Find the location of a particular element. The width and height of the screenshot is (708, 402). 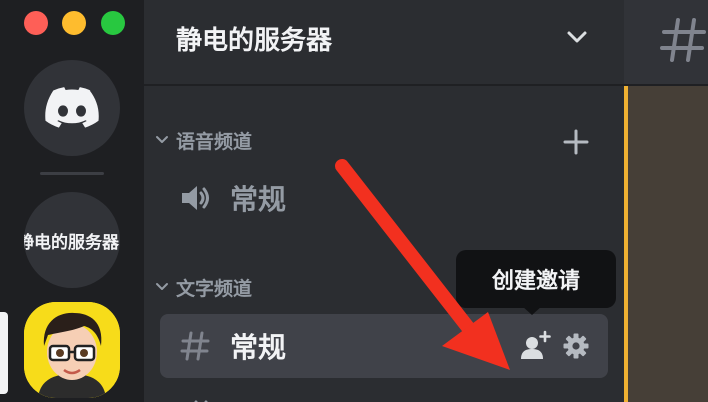

channel-voice-general: 常规 is located at coordinates (384, 198).